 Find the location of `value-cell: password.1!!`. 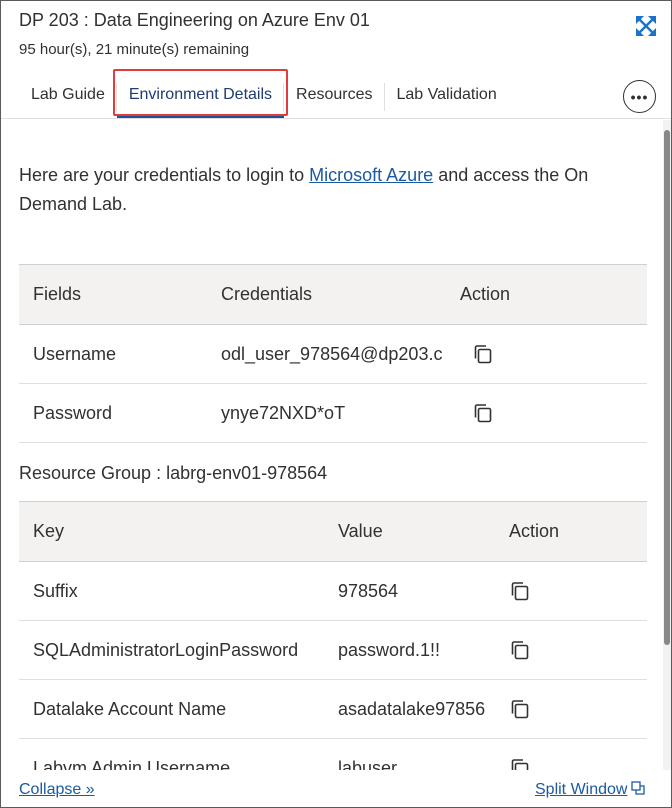

value-cell: password.1!! is located at coordinates (409, 650).